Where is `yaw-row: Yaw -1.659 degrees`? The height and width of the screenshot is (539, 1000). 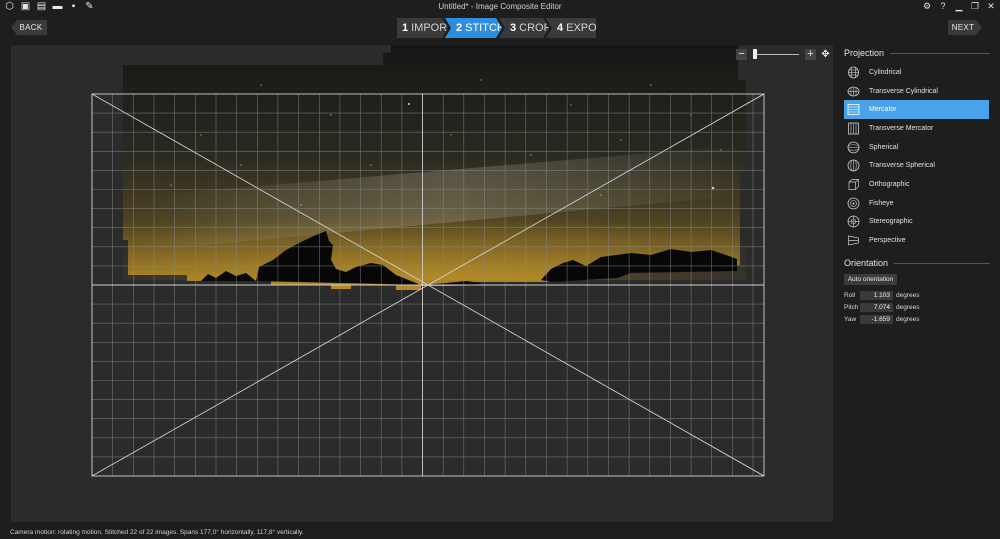 yaw-row: Yaw -1.659 degrees is located at coordinates (882, 319).